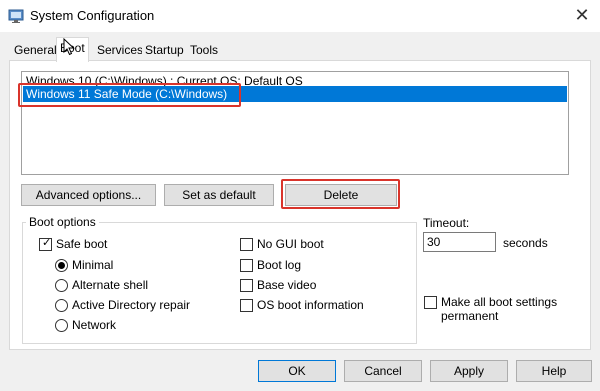  What do you see at coordinates (131, 305) in the screenshot?
I see `active-directory-repair-label: Active Directory repair` at bounding box center [131, 305].